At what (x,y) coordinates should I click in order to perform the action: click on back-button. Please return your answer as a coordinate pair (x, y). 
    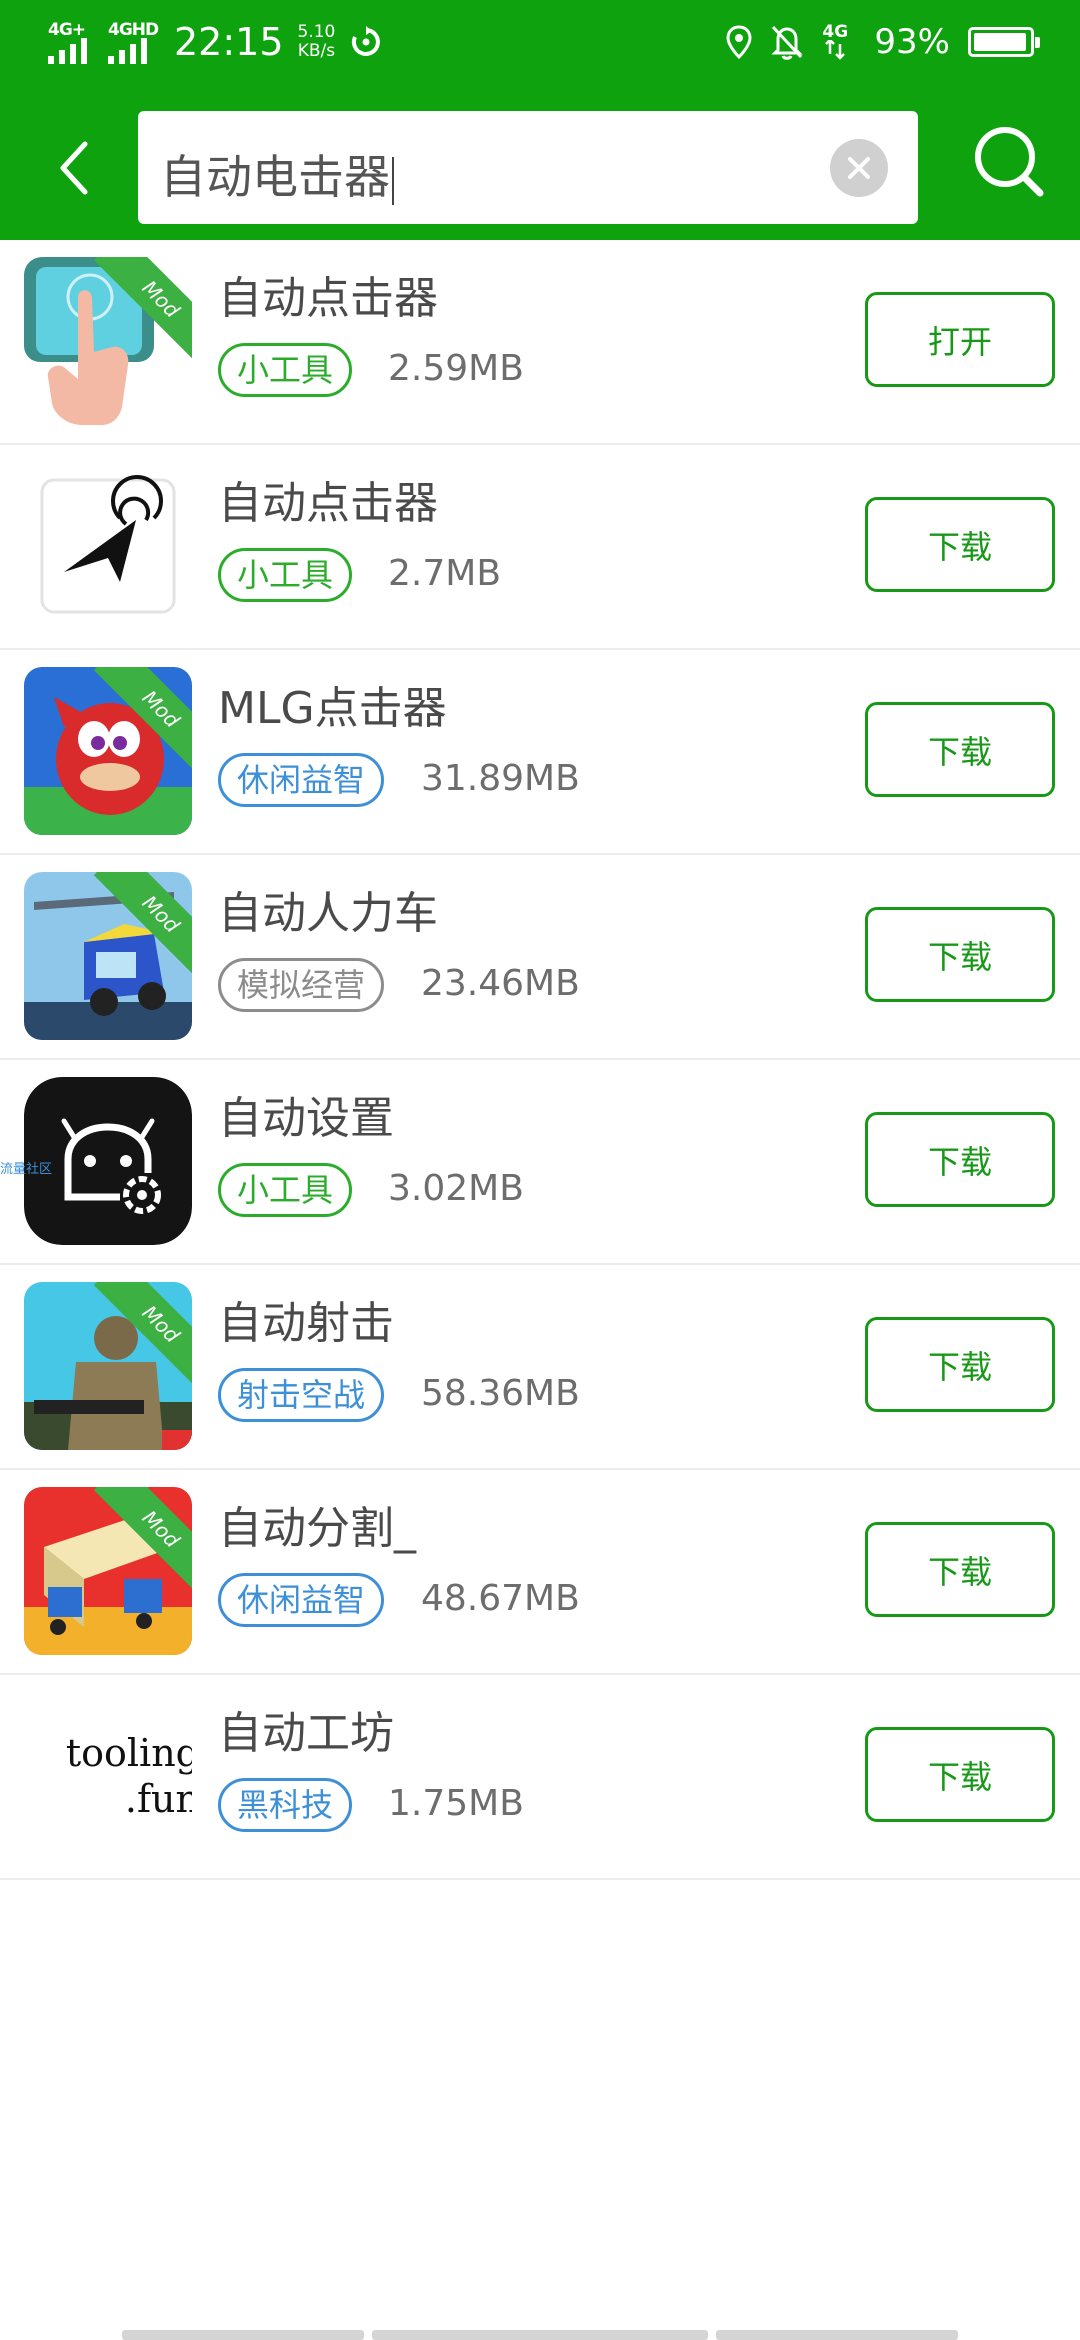
    Looking at the image, I should click on (74, 168).